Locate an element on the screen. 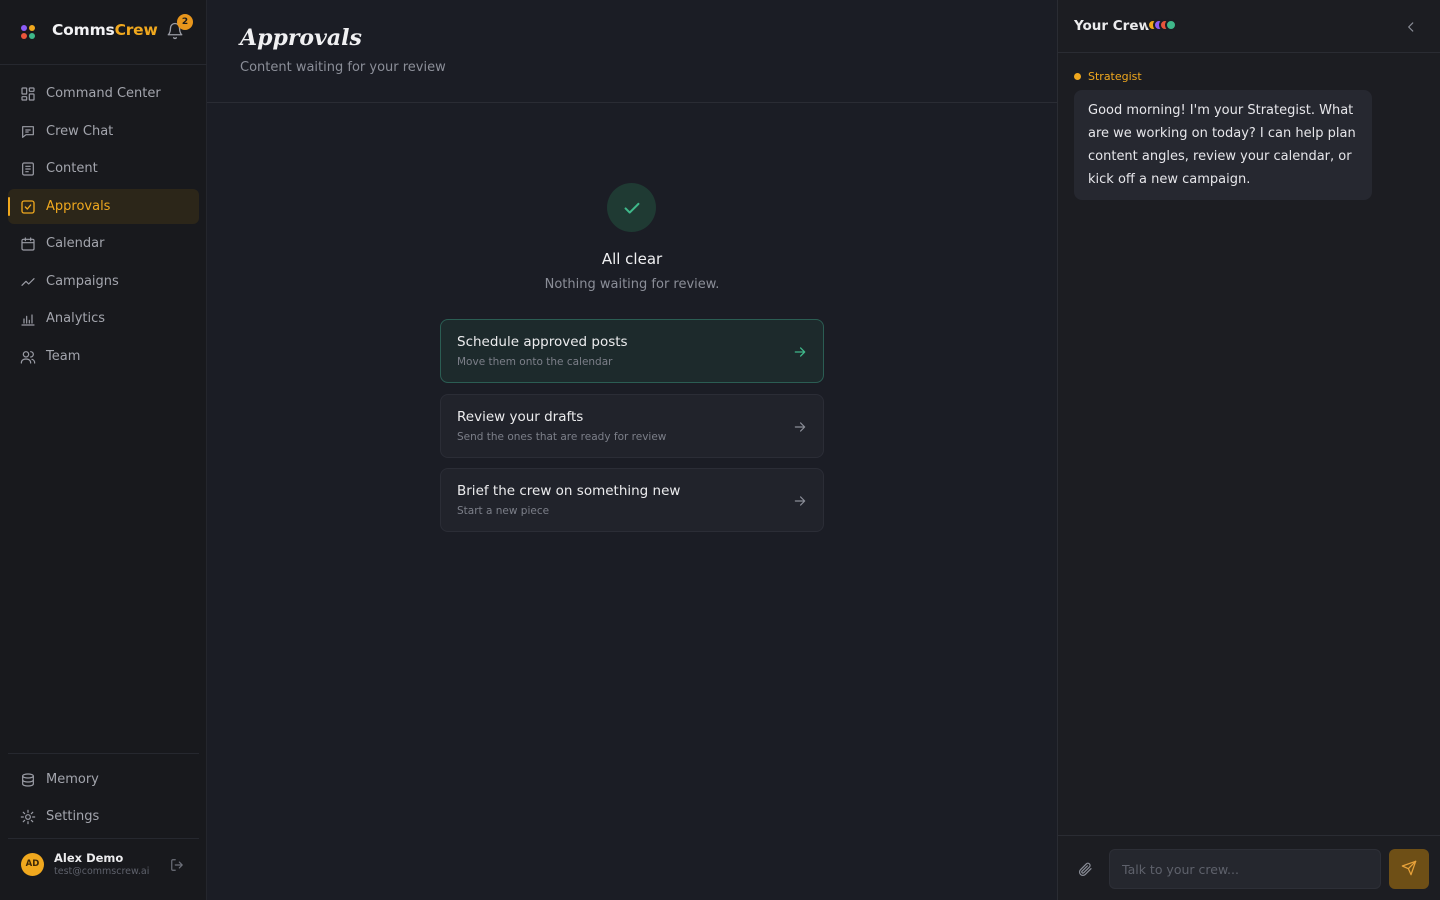  sidebar-item-calendar: Calendar is located at coordinates (103, 243).